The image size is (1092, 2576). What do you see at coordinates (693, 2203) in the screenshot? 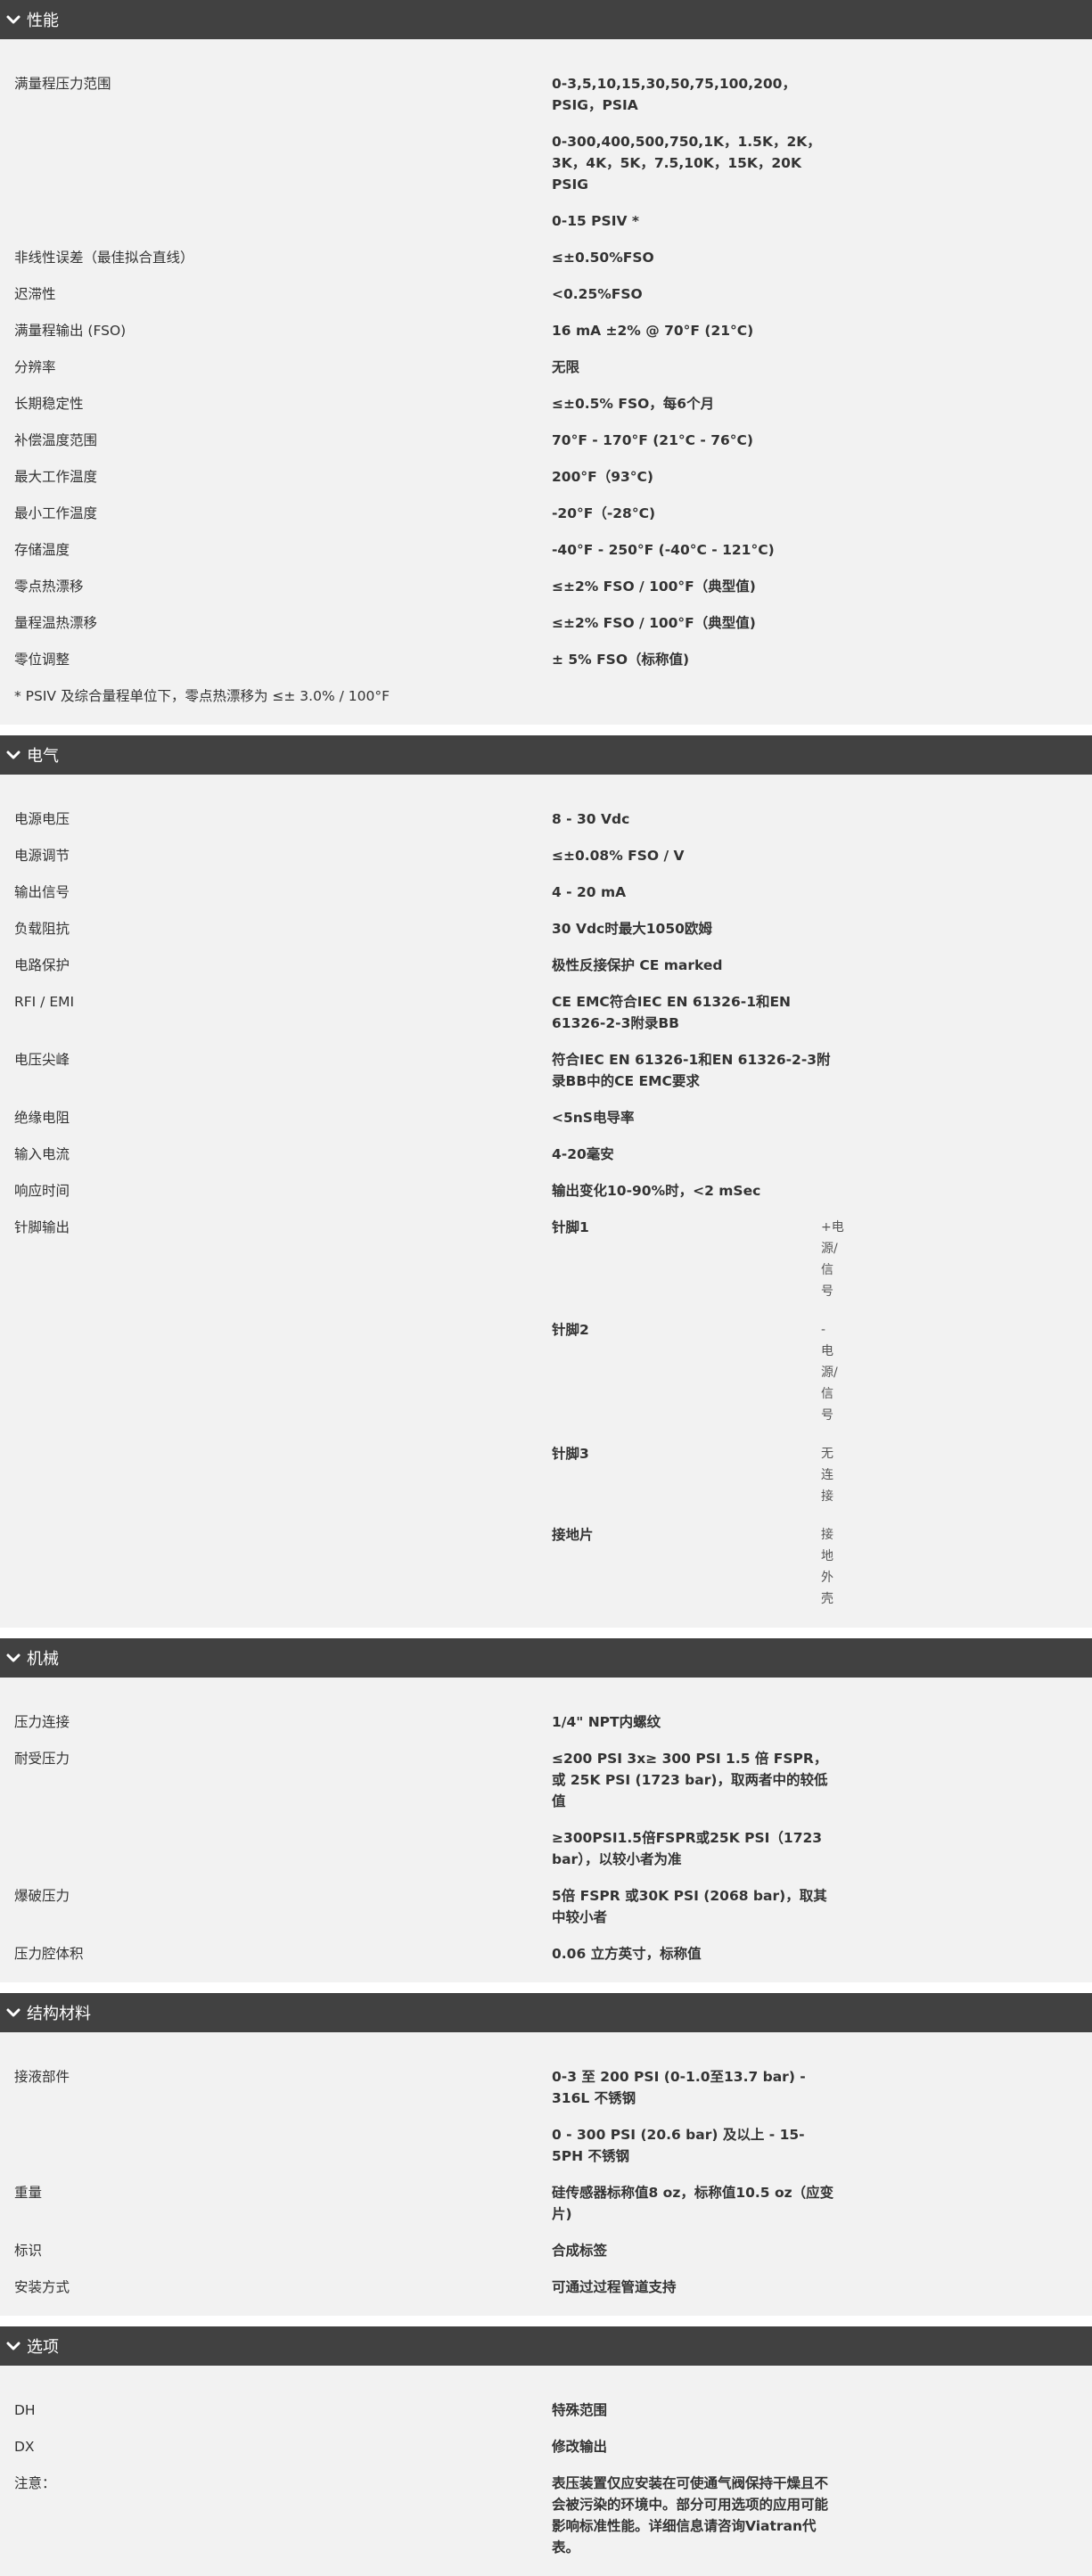
I see `spec-value: 硅传感器标称值8 oz，标称值10.5 oz（应变片)` at bounding box center [693, 2203].